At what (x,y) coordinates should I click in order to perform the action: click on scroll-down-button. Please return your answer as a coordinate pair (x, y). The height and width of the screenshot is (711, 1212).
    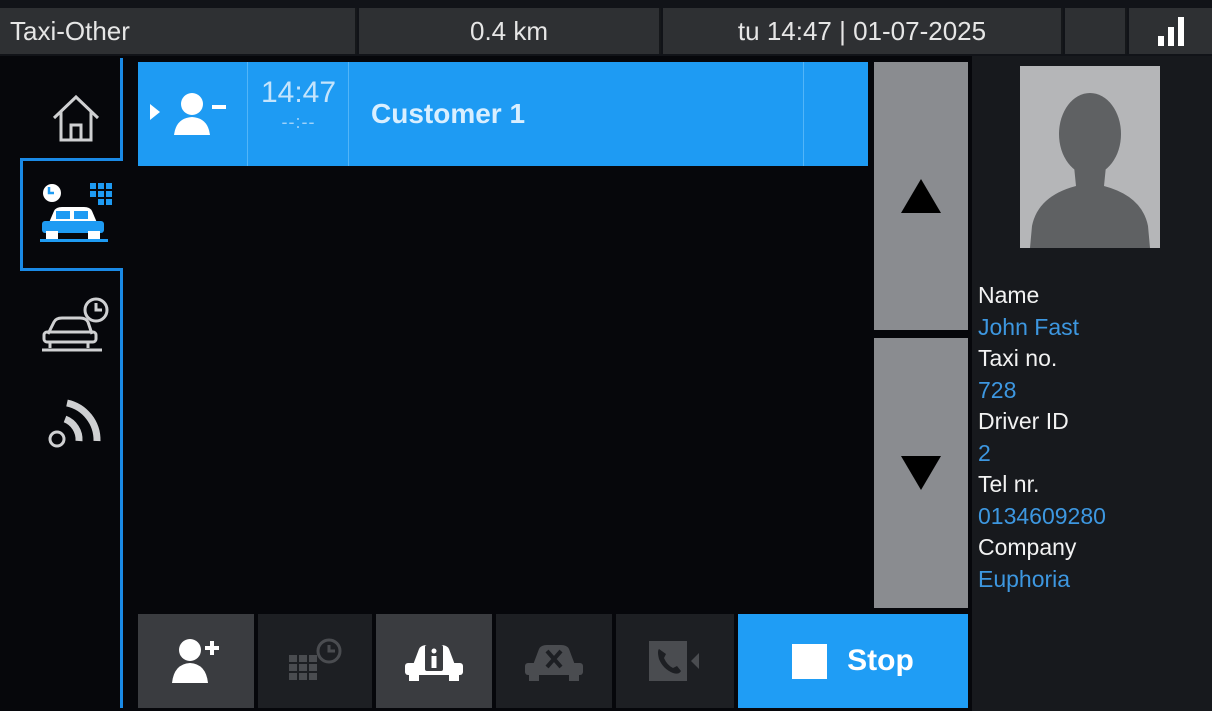
    Looking at the image, I should click on (921, 473).